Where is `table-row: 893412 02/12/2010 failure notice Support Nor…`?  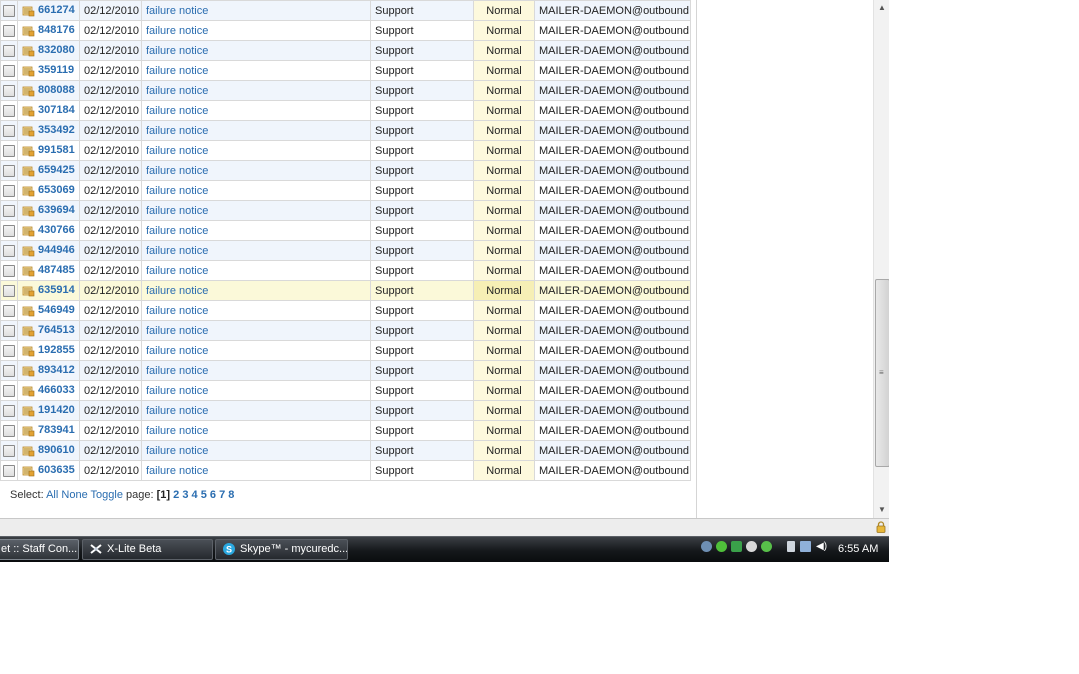 table-row: 893412 02/12/2010 failure notice Support Nor… is located at coordinates (345, 370).